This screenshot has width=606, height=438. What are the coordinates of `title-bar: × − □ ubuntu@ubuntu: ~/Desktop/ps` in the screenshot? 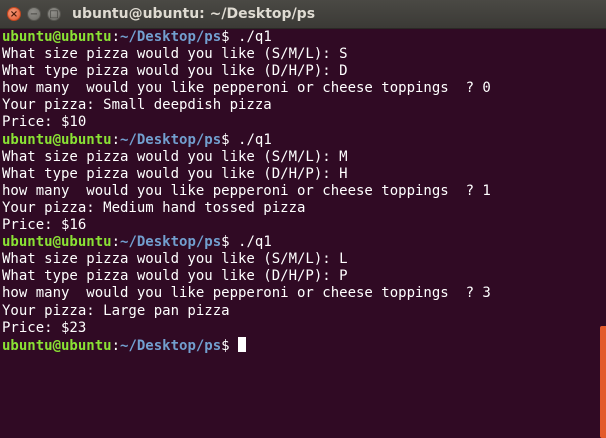 It's located at (303, 14).